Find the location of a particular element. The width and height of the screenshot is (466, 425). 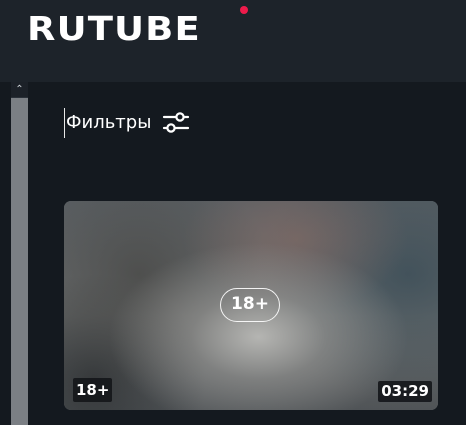

rutube-logo: RUTUBE is located at coordinates (137, 26).